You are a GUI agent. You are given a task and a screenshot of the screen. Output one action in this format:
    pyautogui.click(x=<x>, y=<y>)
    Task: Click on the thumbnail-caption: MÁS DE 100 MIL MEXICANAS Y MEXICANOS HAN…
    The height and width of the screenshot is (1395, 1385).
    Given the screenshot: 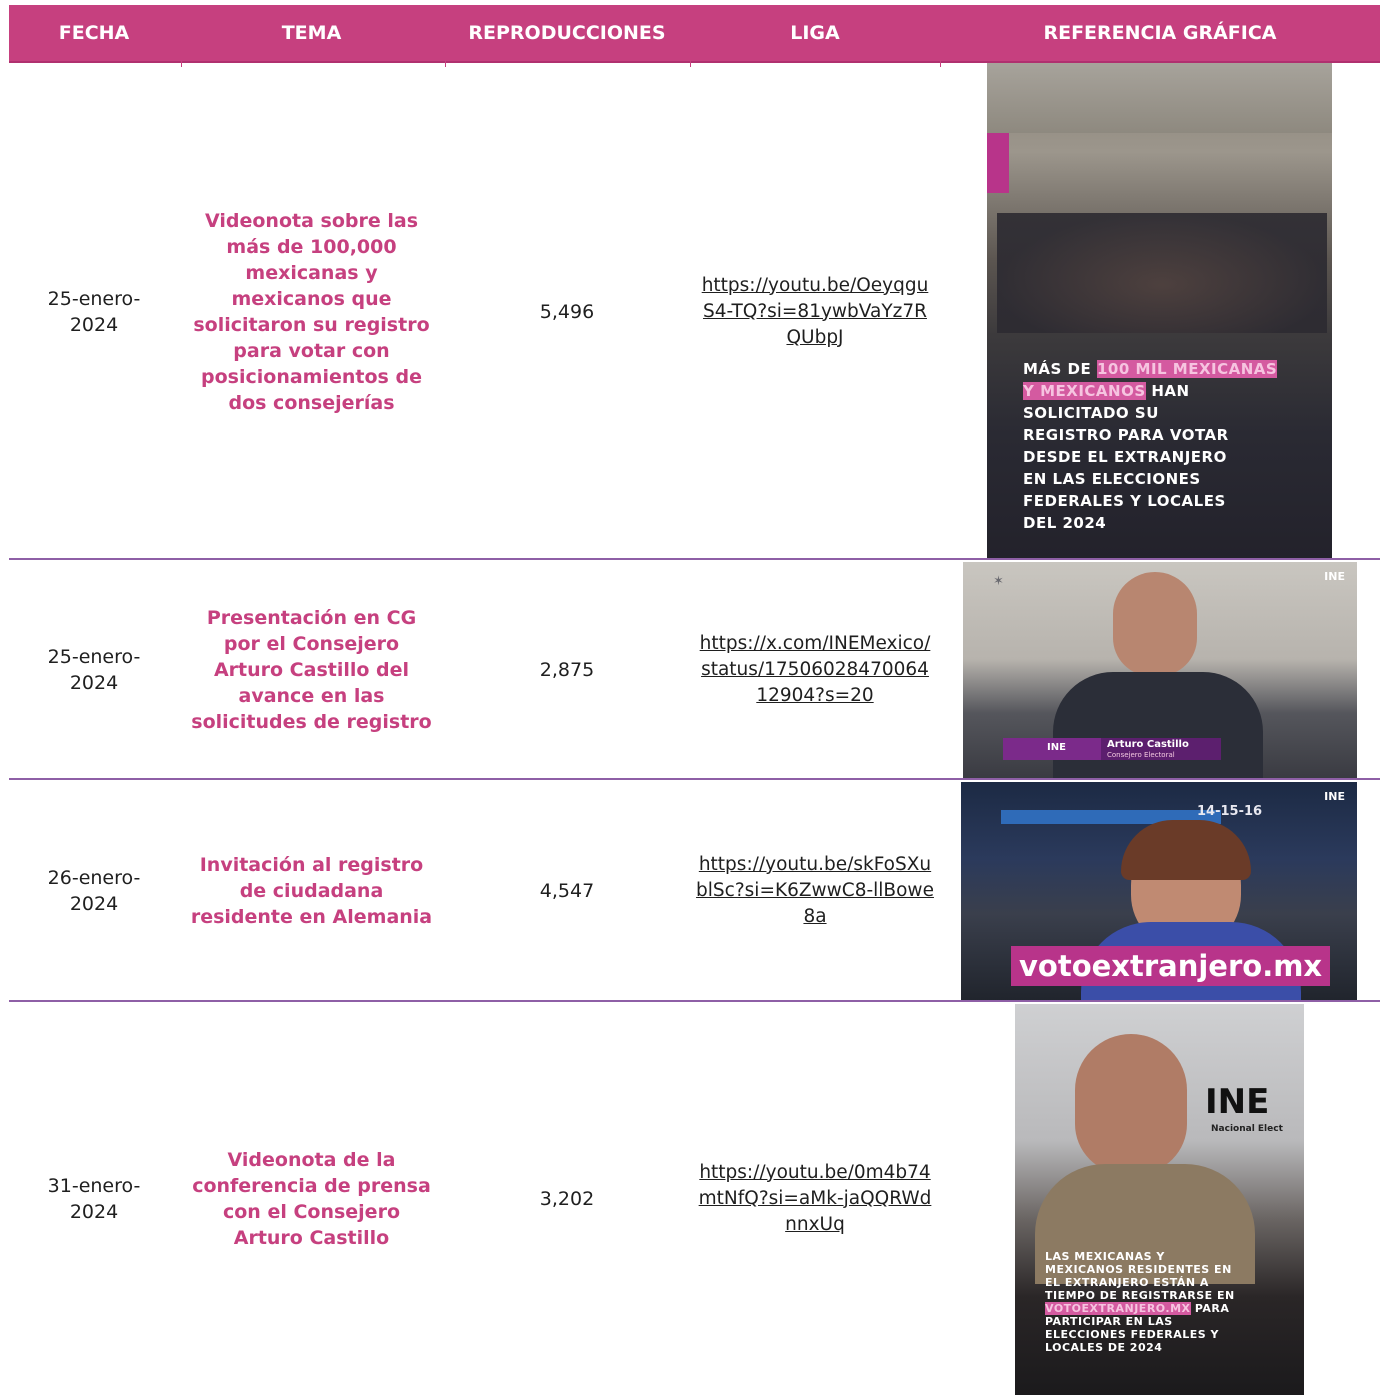 What is the action you would take?
    pyautogui.click(x=1150, y=446)
    